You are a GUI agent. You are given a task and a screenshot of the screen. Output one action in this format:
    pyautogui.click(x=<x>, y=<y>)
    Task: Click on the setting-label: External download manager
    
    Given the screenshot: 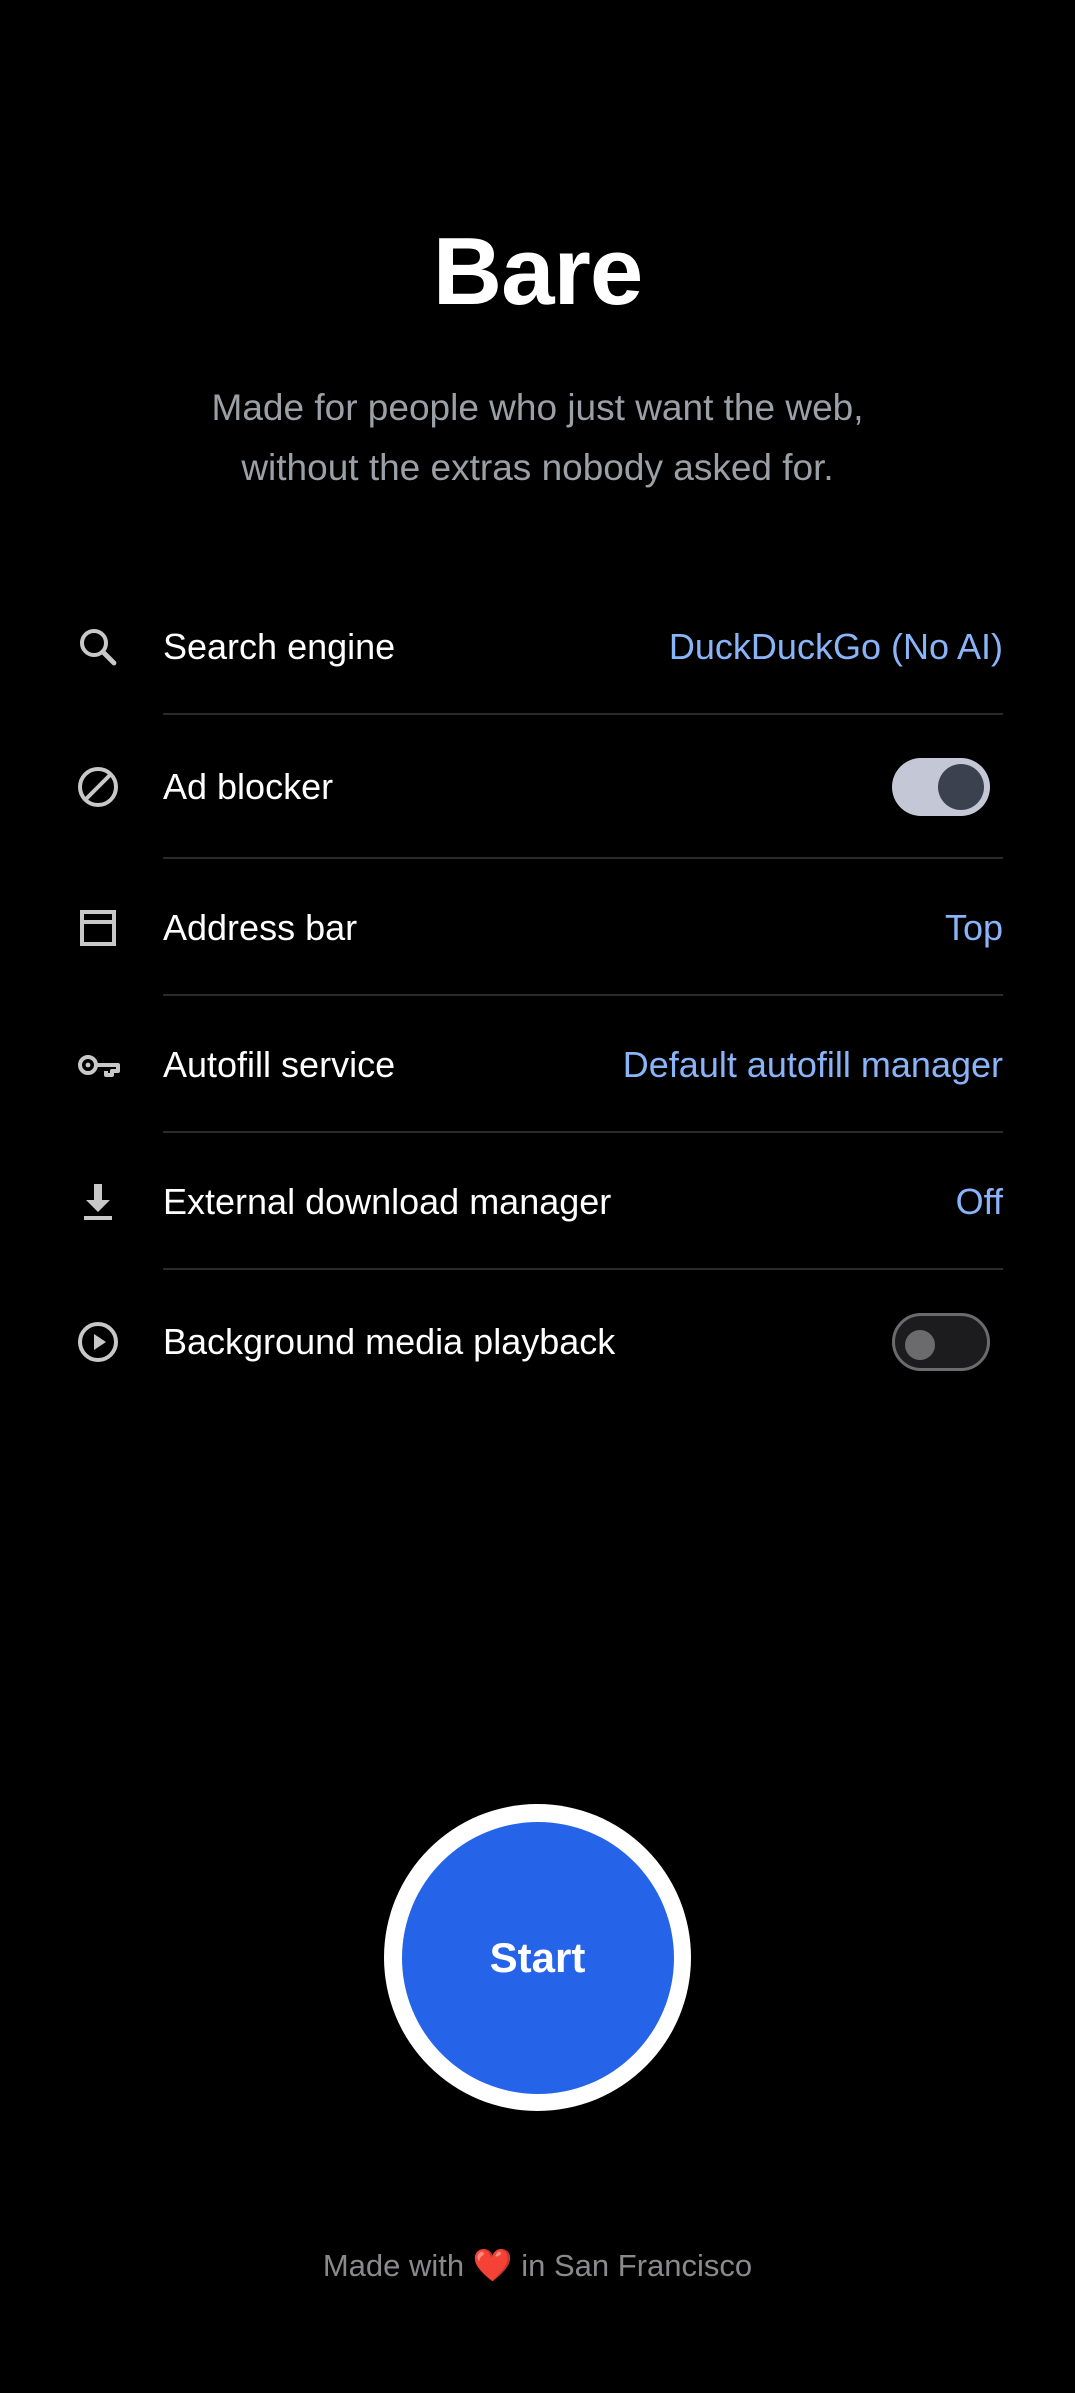 What is the action you would take?
    pyautogui.click(x=387, y=1201)
    